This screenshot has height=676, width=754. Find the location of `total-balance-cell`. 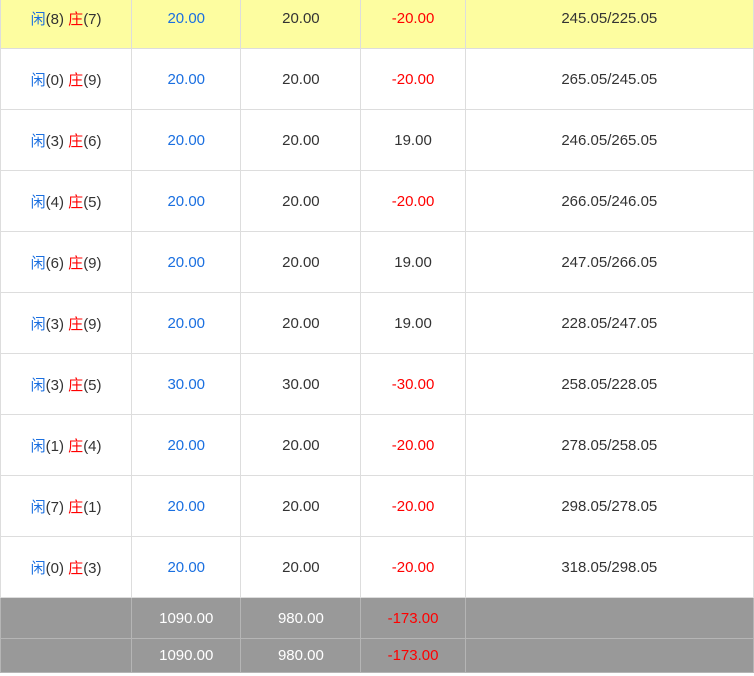

total-balance-cell is located at coordinates (609, 655).